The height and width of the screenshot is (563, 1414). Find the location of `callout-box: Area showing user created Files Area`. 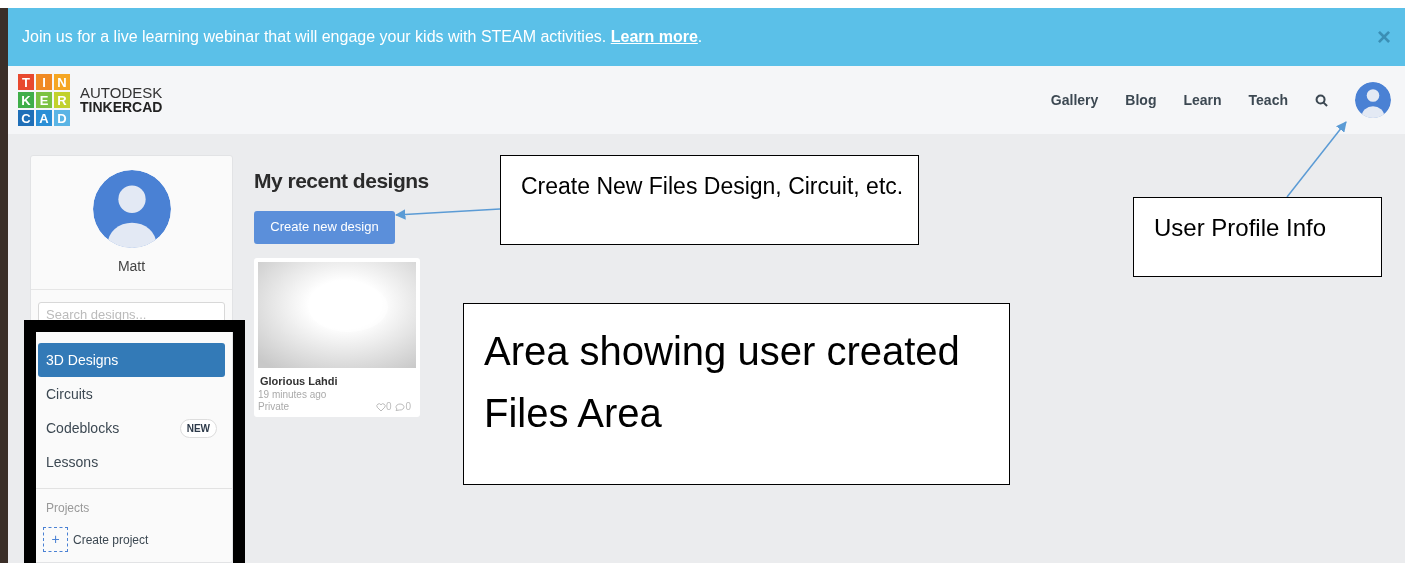

callout-box: Area showing user created Files Area is located at coordinates (736, 394).